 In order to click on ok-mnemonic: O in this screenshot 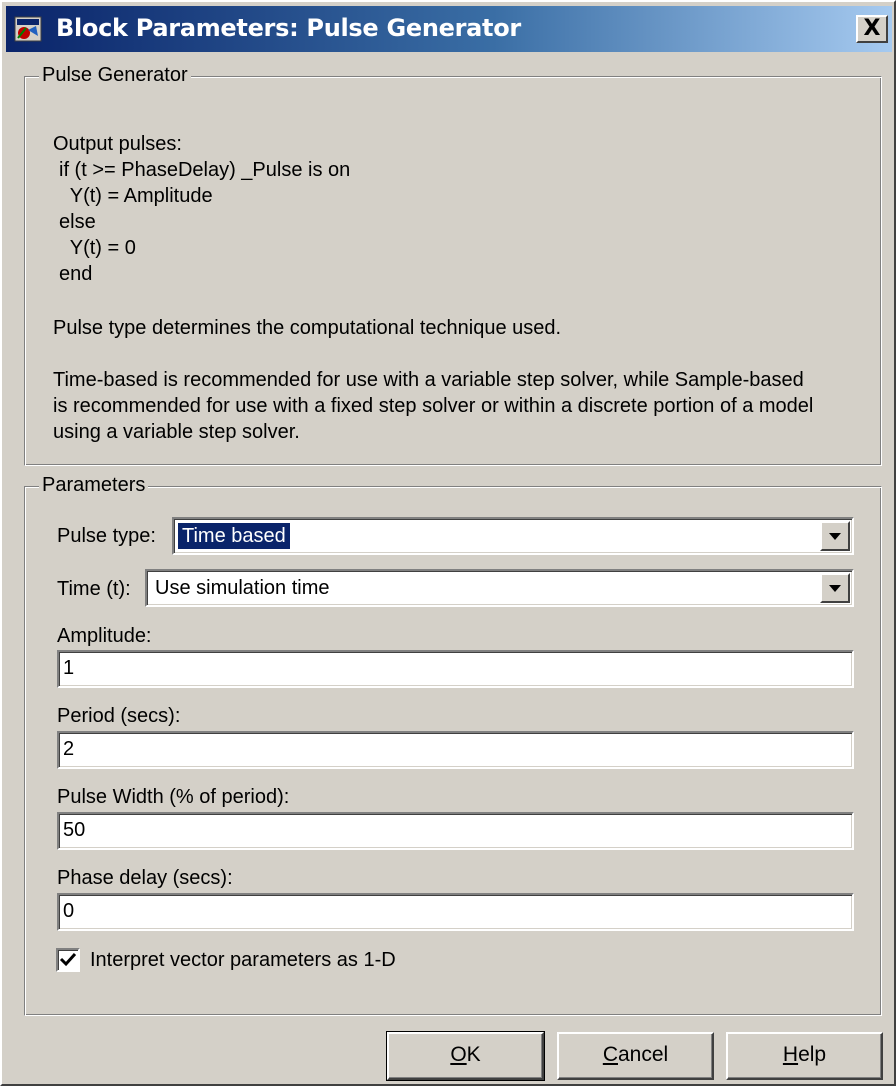, I will do `click(458, 1054)`.